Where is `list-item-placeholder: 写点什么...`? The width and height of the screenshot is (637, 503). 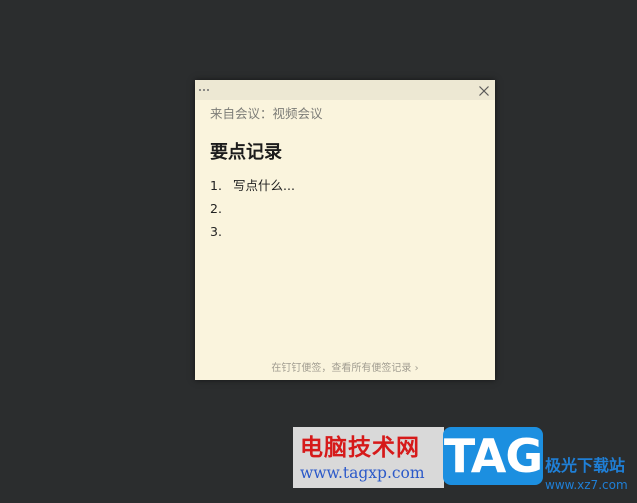
list-item-placeholder: 写点什么... is located at coordinates (264, 185).